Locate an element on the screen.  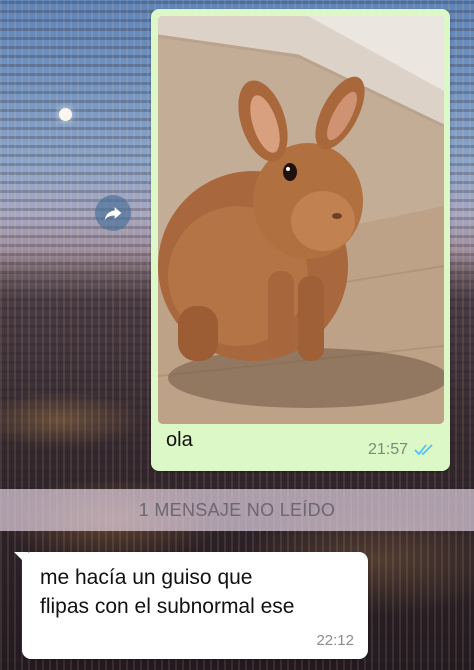
incoming-message-line-2: flipas con el subnormal ese is located at coordinates (167, 606).